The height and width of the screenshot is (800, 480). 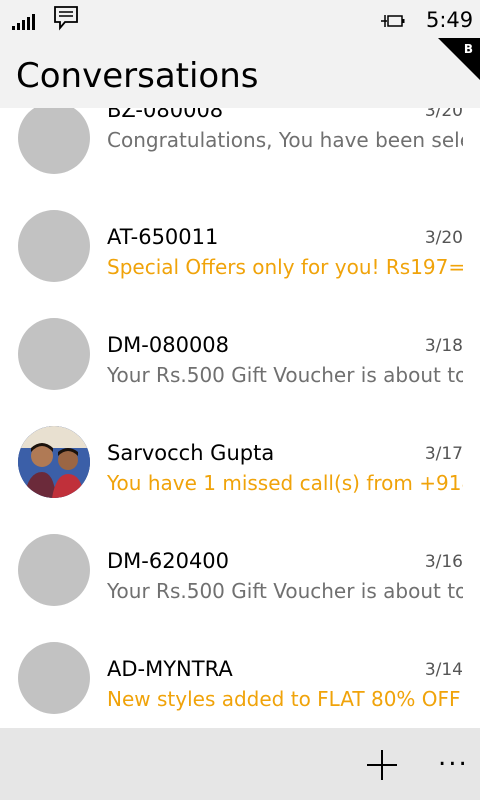 I want to click on message-date: 3/18, so click(x=443, y=346).